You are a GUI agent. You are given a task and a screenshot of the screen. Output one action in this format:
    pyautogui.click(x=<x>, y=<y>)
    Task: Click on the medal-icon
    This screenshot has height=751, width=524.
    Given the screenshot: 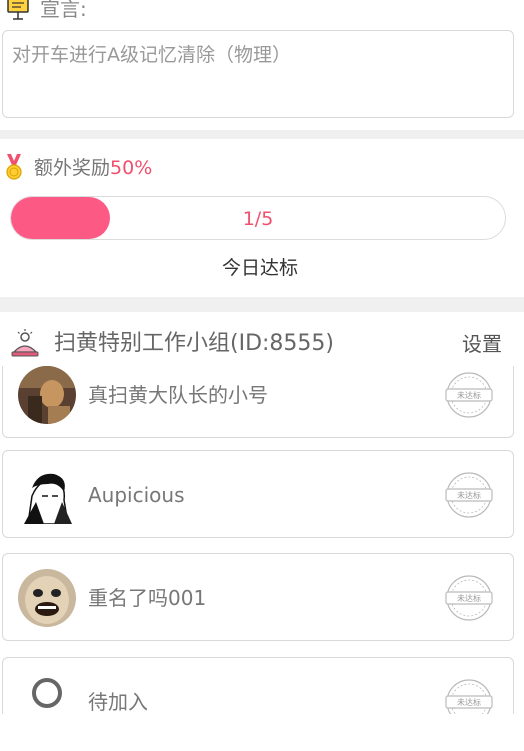 What is the action you would take?
    pyautogui.click(x=14, y=167)
    